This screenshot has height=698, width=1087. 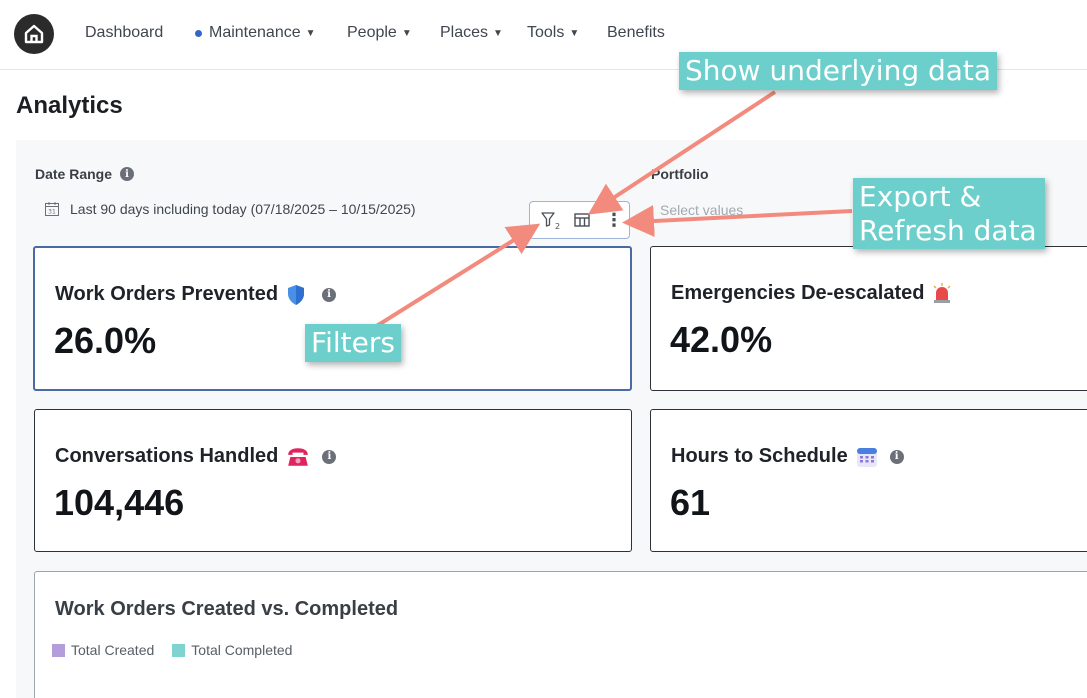 What do you see at coordinates (866, 457) in the screenshot?
I see `calendar-icon` at bounding box center [866, 457].